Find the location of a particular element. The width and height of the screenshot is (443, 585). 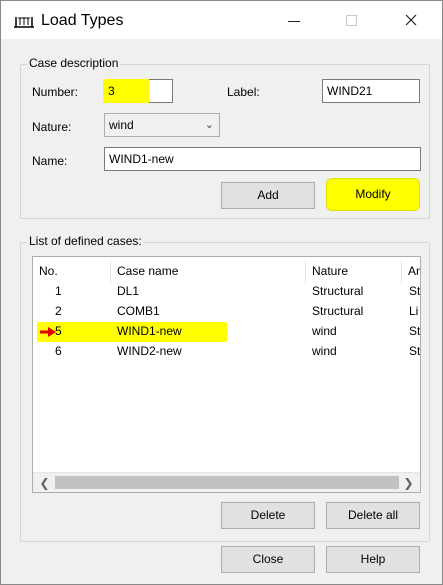

nature-select-value: wind is located at coordinates (121, 125).